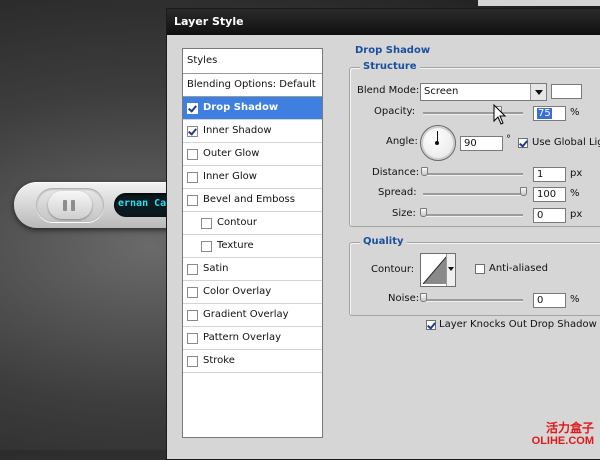  What do you see at coordinates (481, 143) in the screenshot?
I see `angle-input: 90` at bounding box center [481, 143].